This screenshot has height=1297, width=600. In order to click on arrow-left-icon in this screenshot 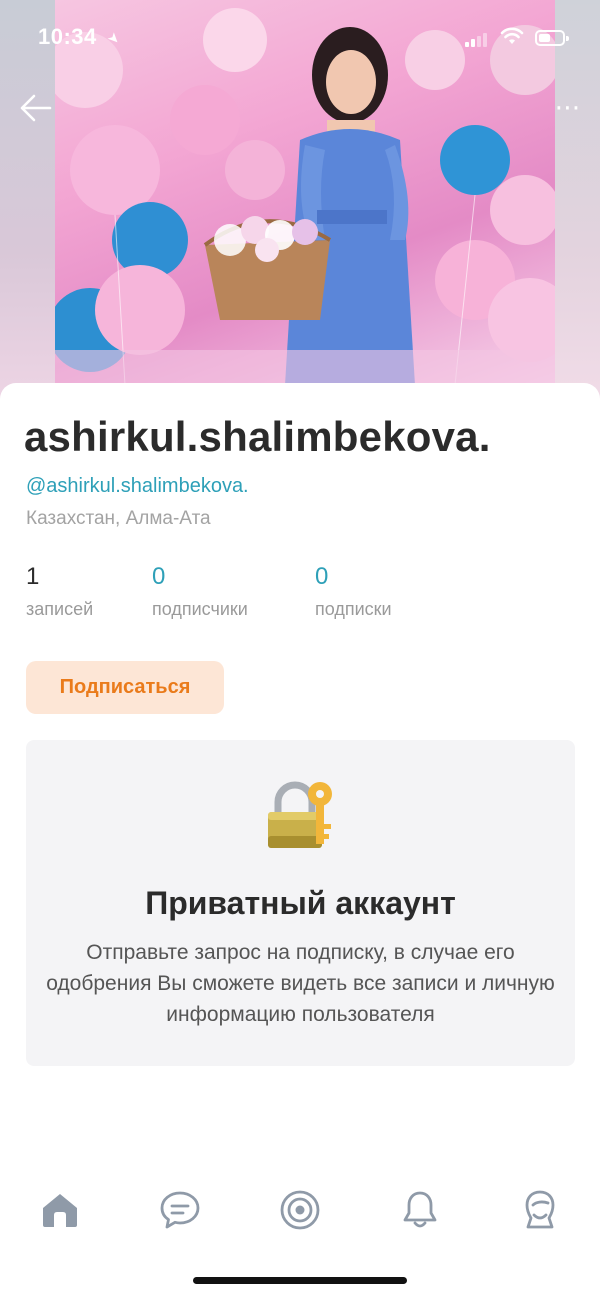, I will do `click(36, 108)`.